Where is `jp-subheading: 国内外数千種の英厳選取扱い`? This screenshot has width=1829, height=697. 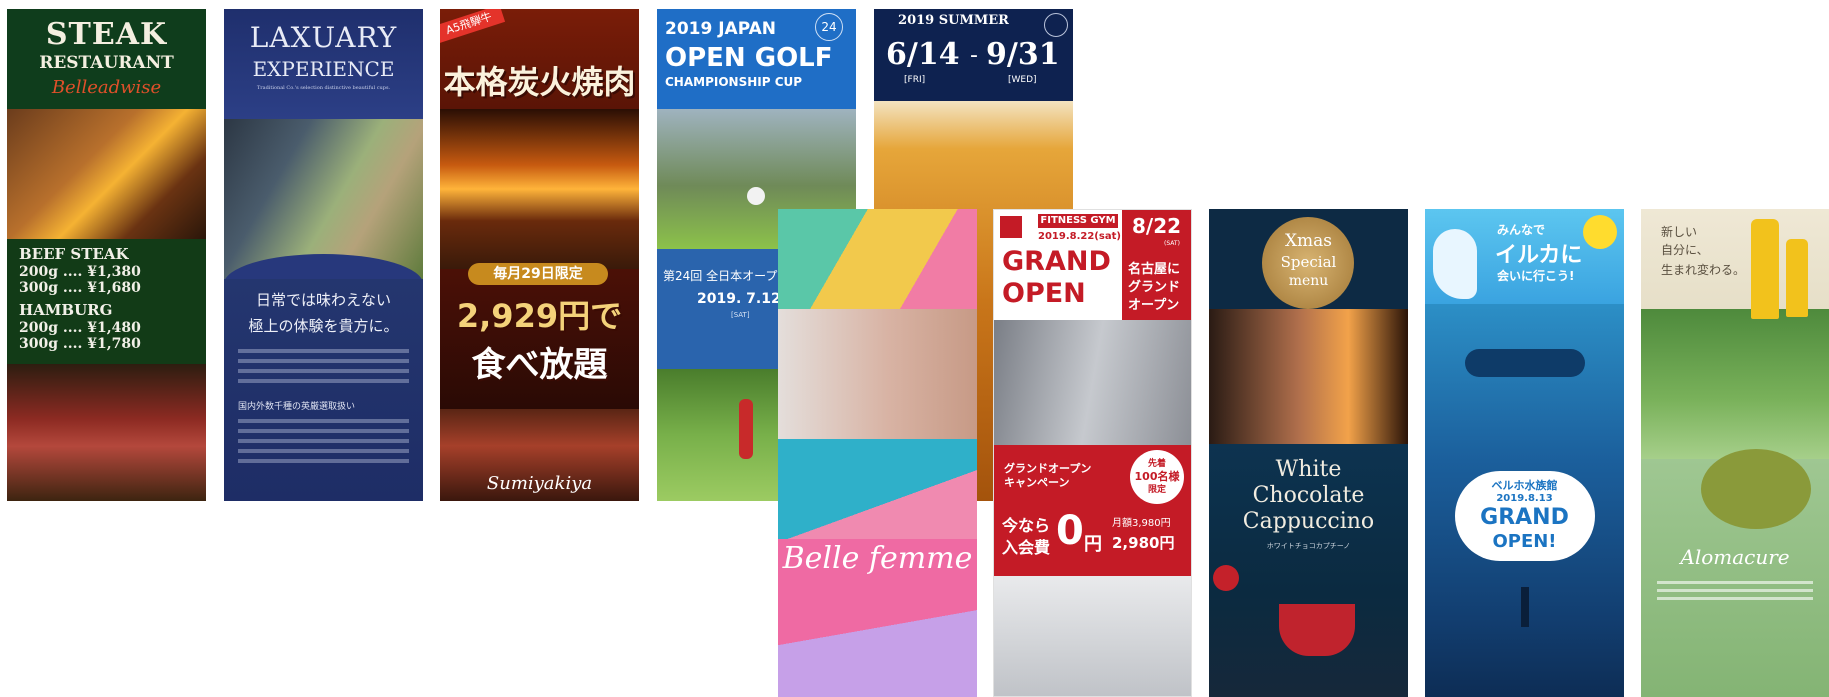 jp-subheading: 国内外数千種の英厳選取扱い is located at coordinates (297, 407).